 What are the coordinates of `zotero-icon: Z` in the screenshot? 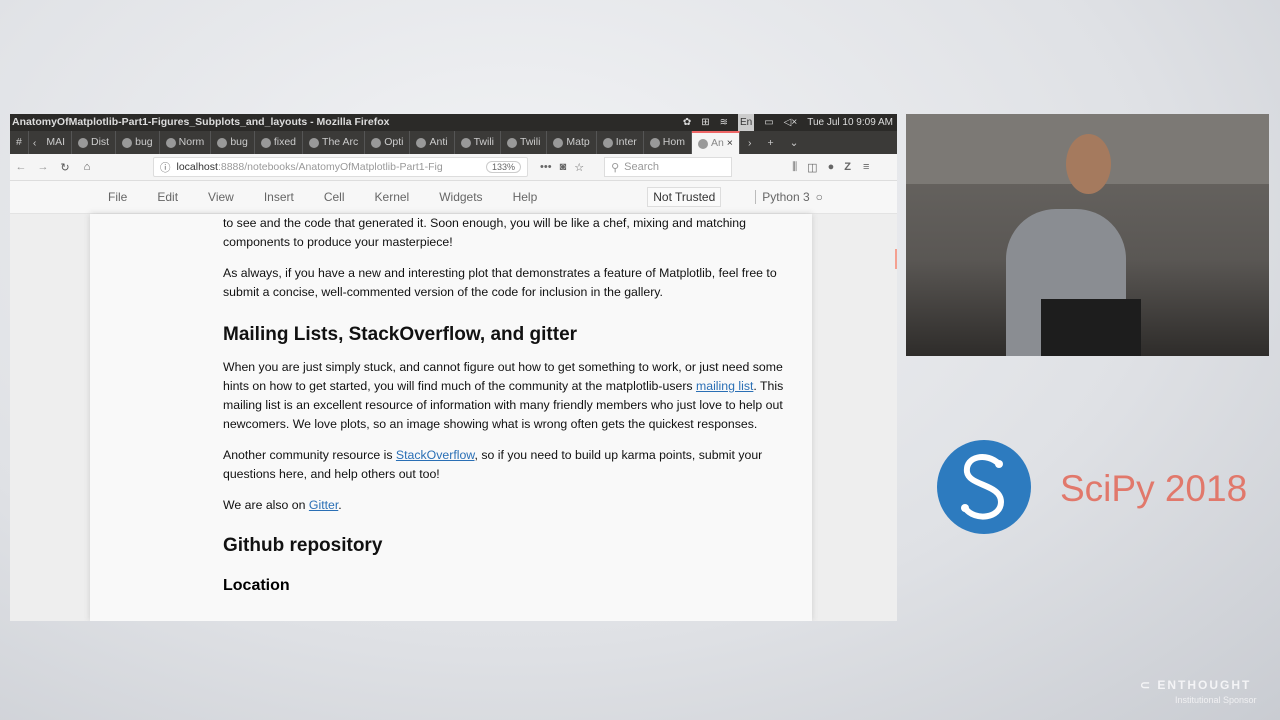 It's located at (847, 167).